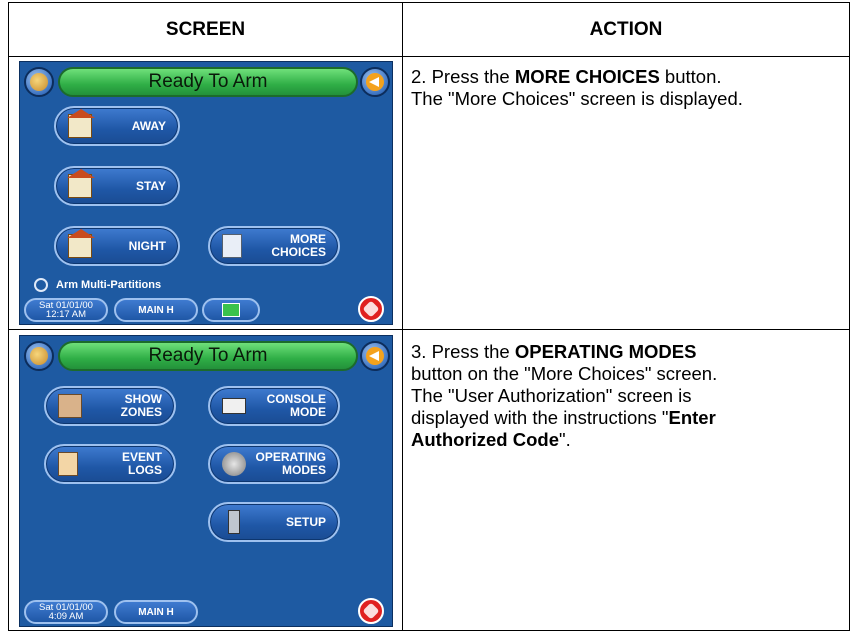 The image size is (867, 632). I want to click on action-column-header: ACTION, so click(626, 29).